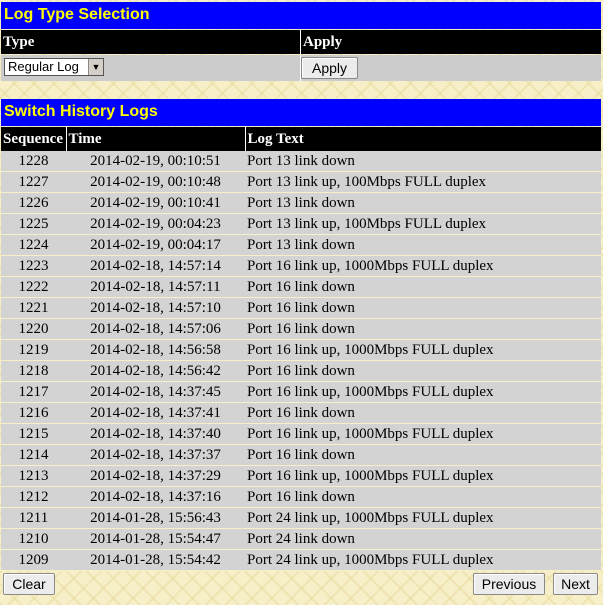 The image size is (603, 605). Describe the element at coordinates (33, 497) in the screenshot. I see `sequence-cell: 1212` at that location.